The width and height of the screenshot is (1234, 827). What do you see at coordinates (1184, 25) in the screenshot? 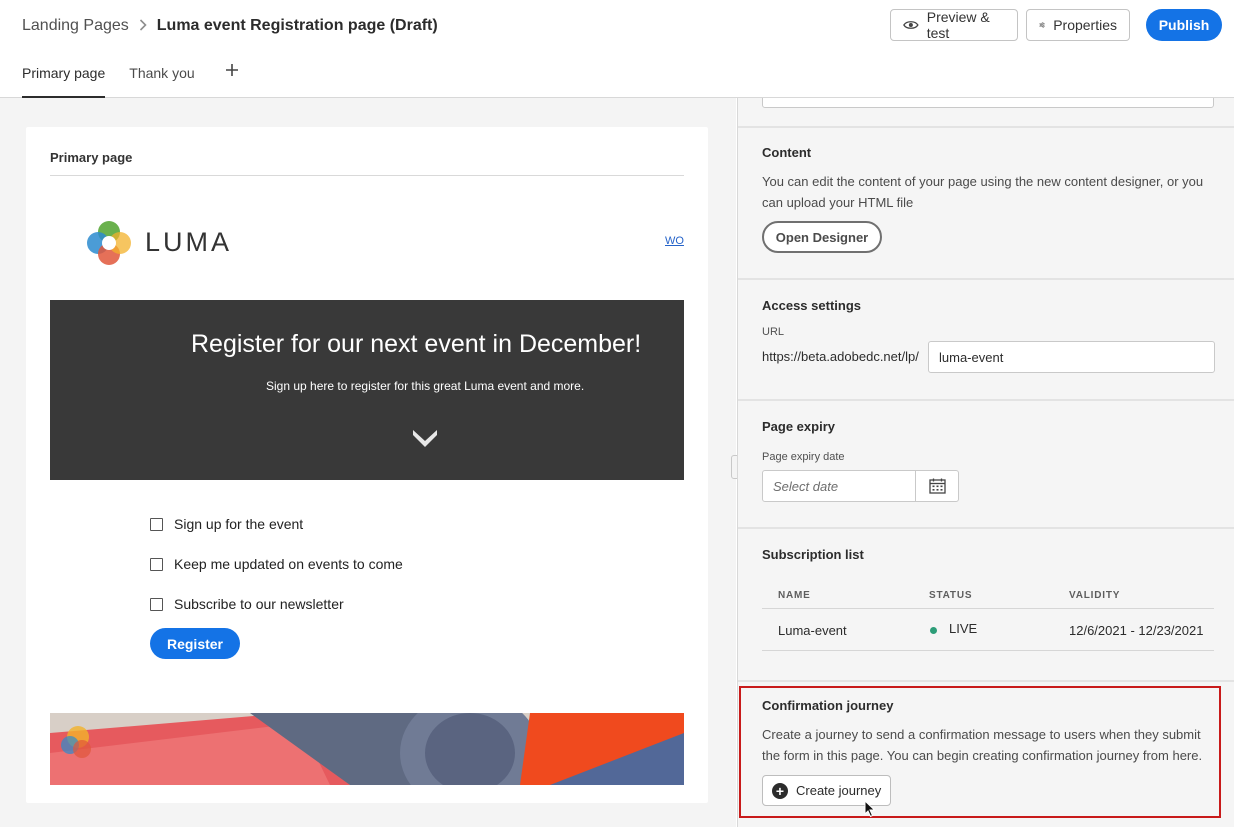
I see `publish-button: Publish` at bounding box center [1184, 25].